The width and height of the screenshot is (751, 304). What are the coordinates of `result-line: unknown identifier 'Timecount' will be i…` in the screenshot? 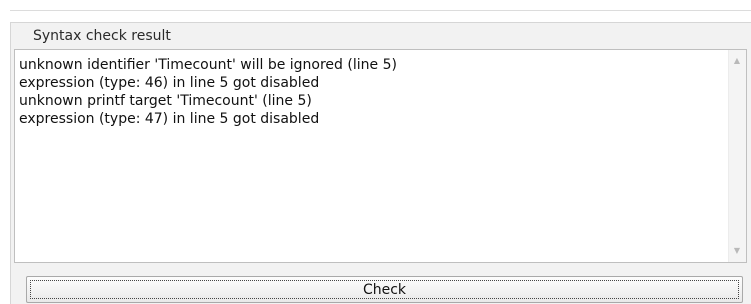 It's located at (208, 65).